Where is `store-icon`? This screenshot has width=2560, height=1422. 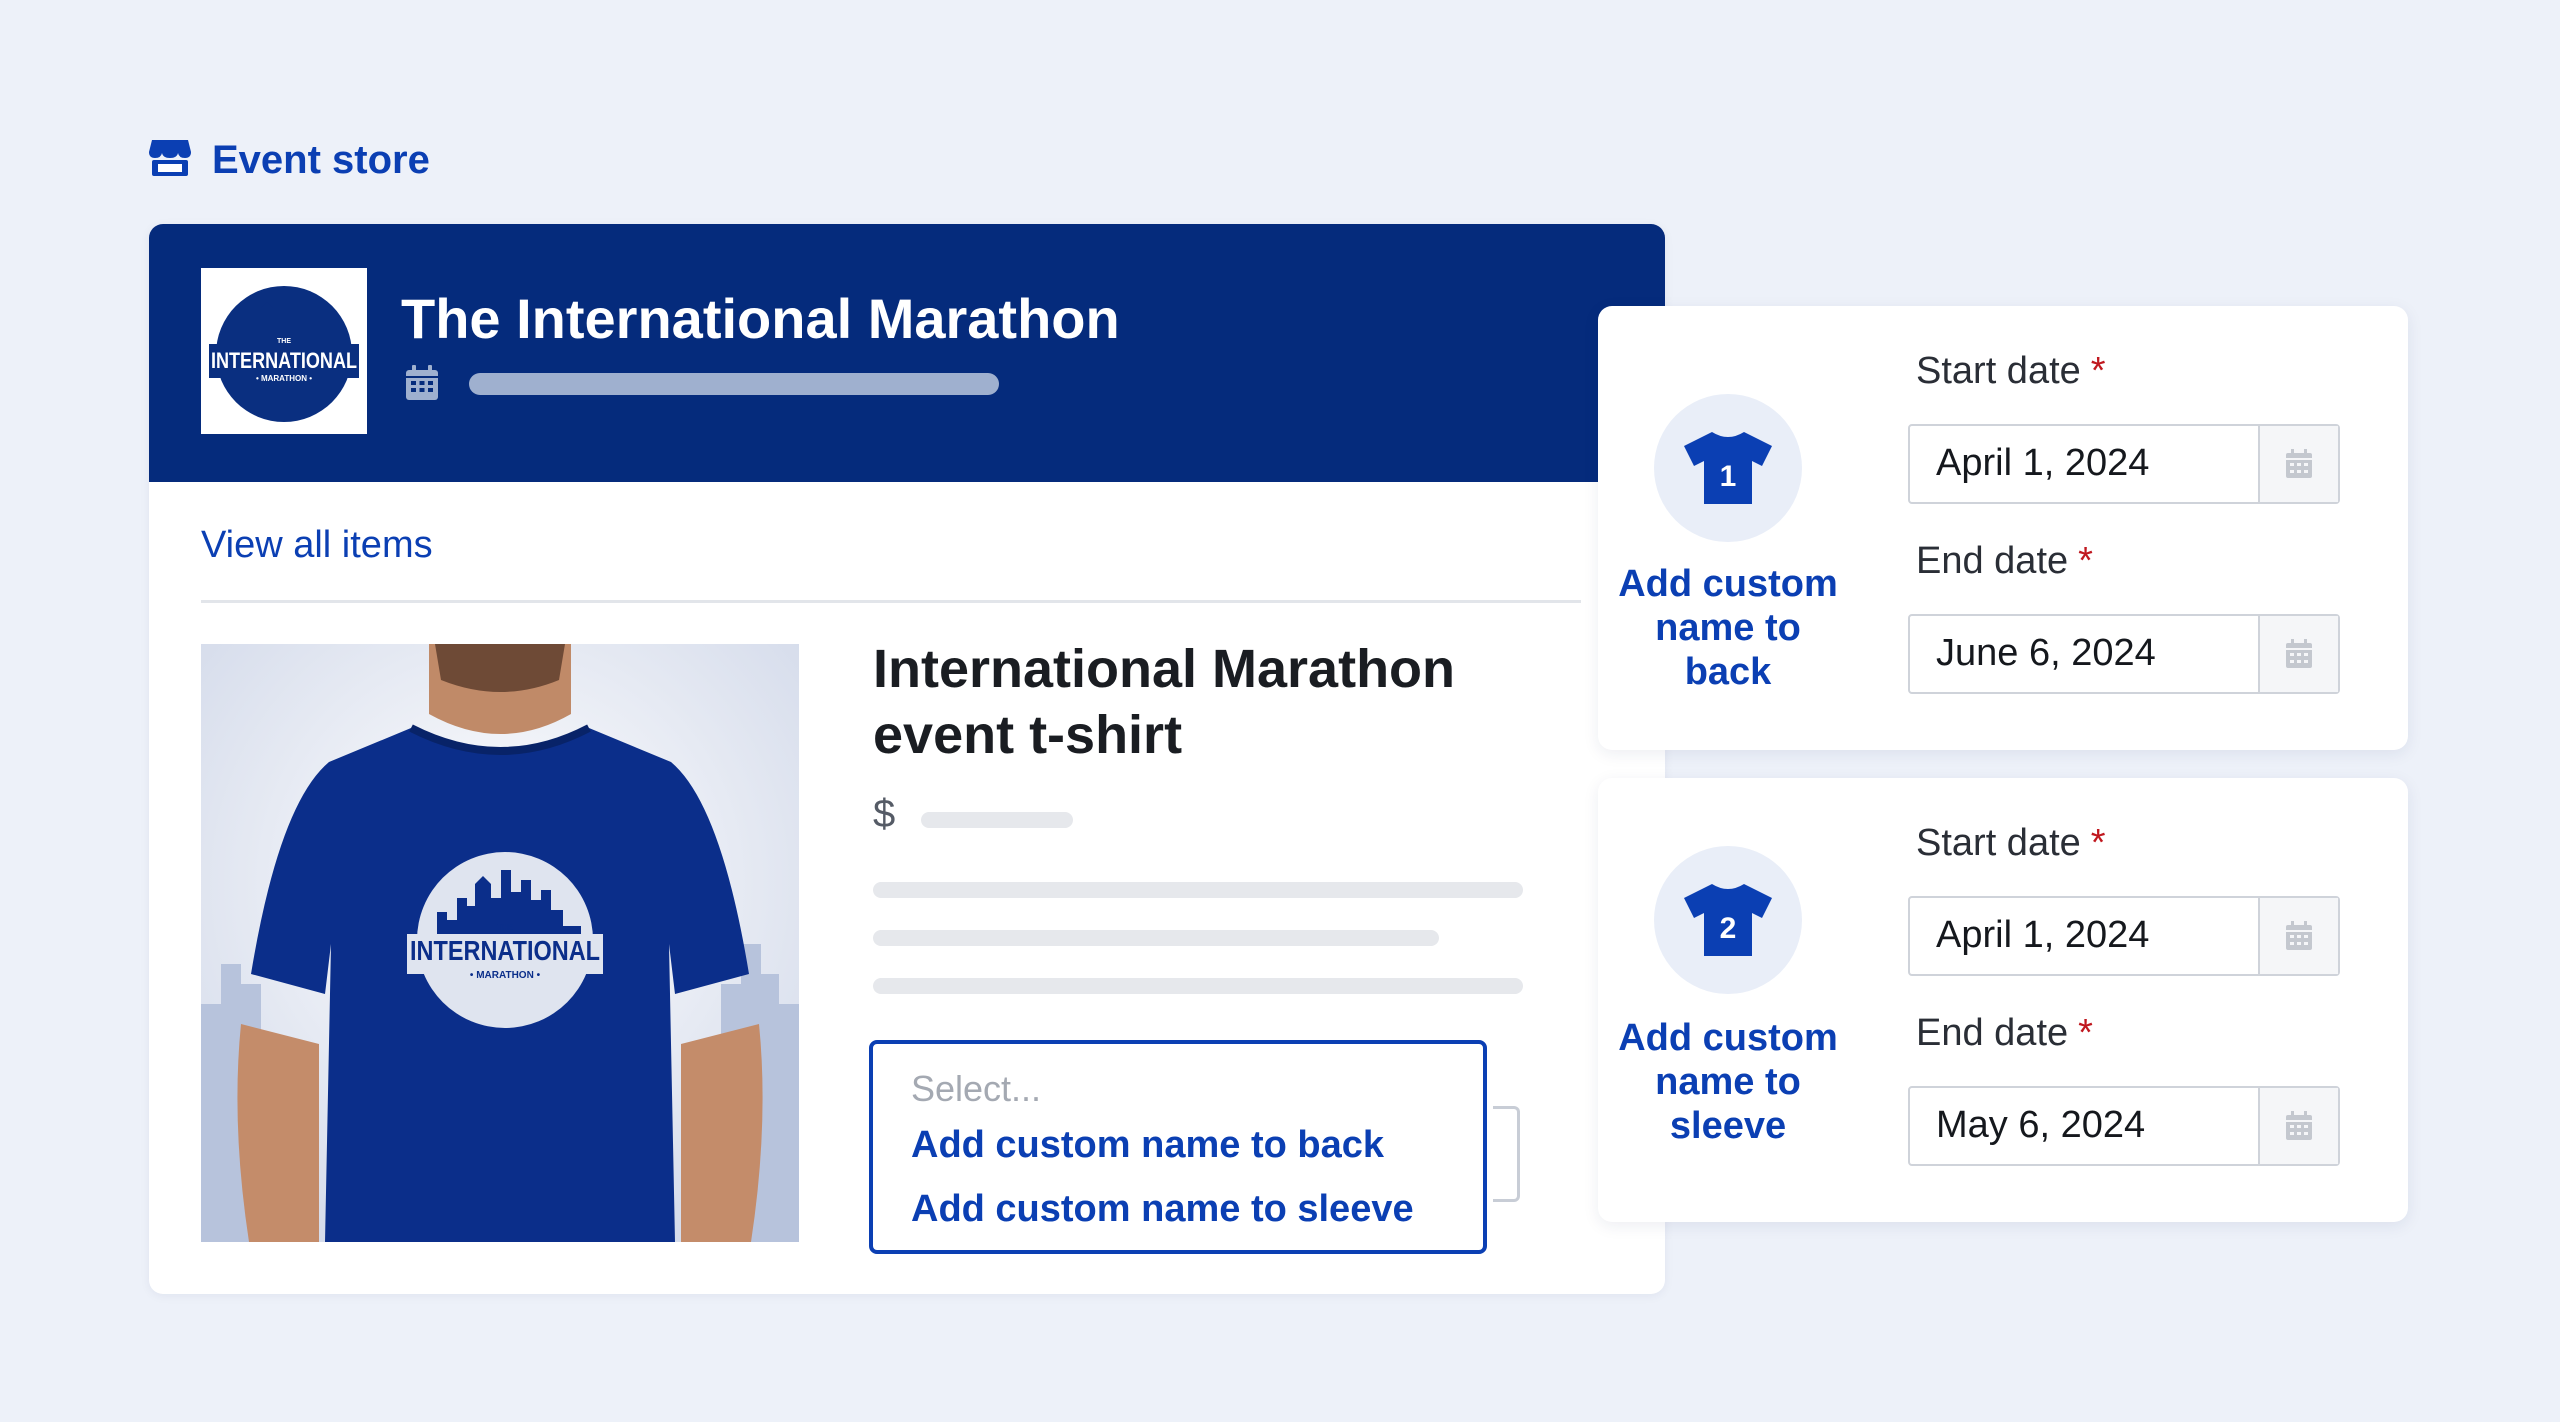
store-icon is located at coordinates (170, 160).